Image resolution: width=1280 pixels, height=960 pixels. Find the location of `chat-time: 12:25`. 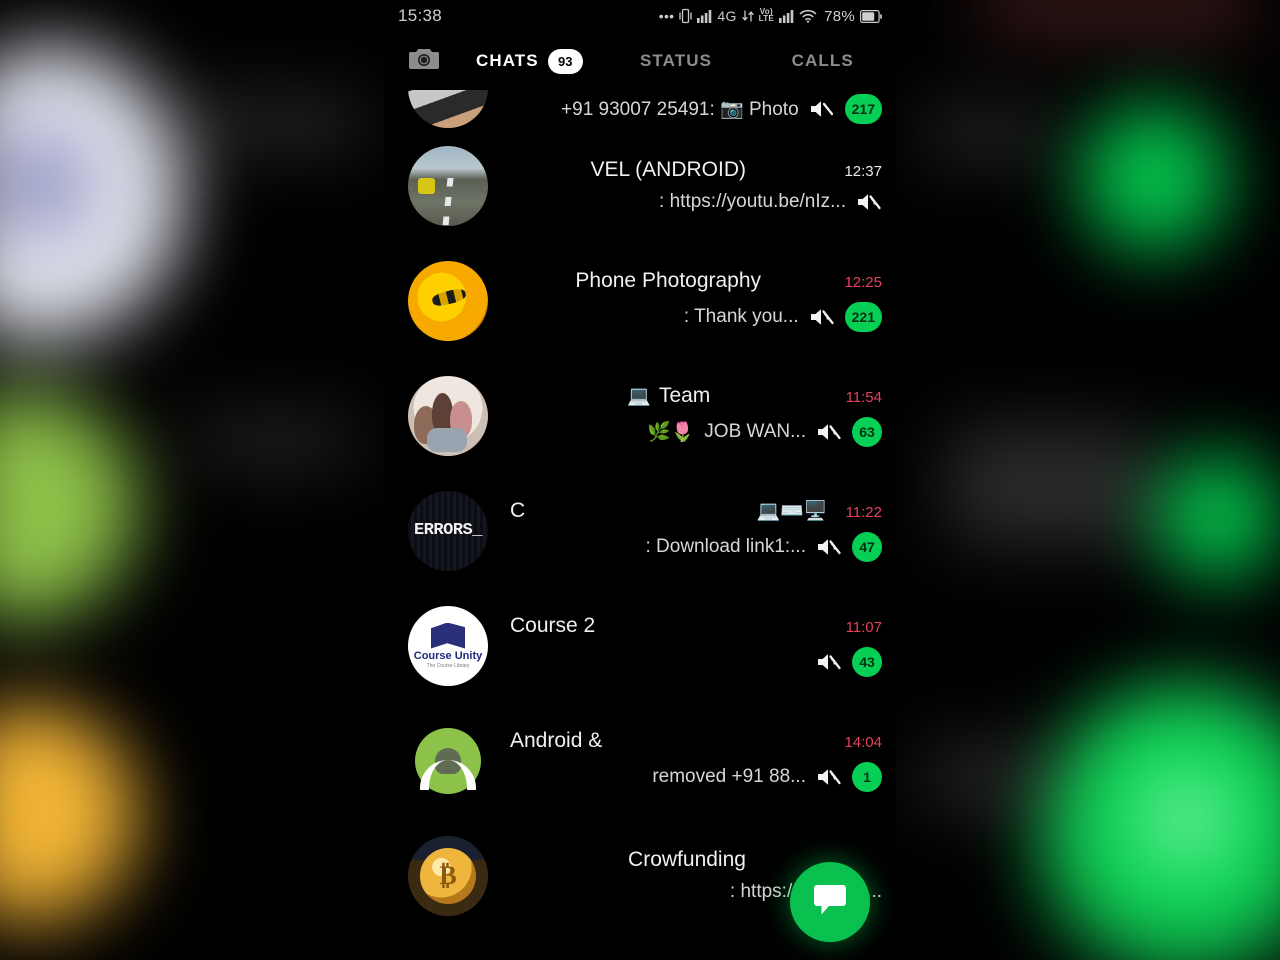

chat-time: 12:25 is located at coordinates (863, 282).